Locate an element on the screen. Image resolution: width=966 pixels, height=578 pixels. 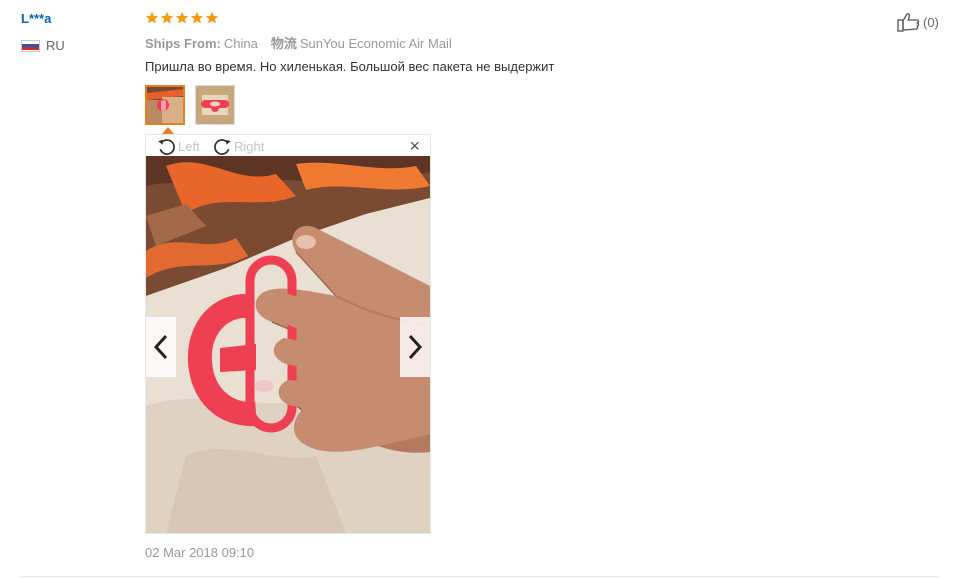
reviewer-country: RU is located at coordinates (43, 45).